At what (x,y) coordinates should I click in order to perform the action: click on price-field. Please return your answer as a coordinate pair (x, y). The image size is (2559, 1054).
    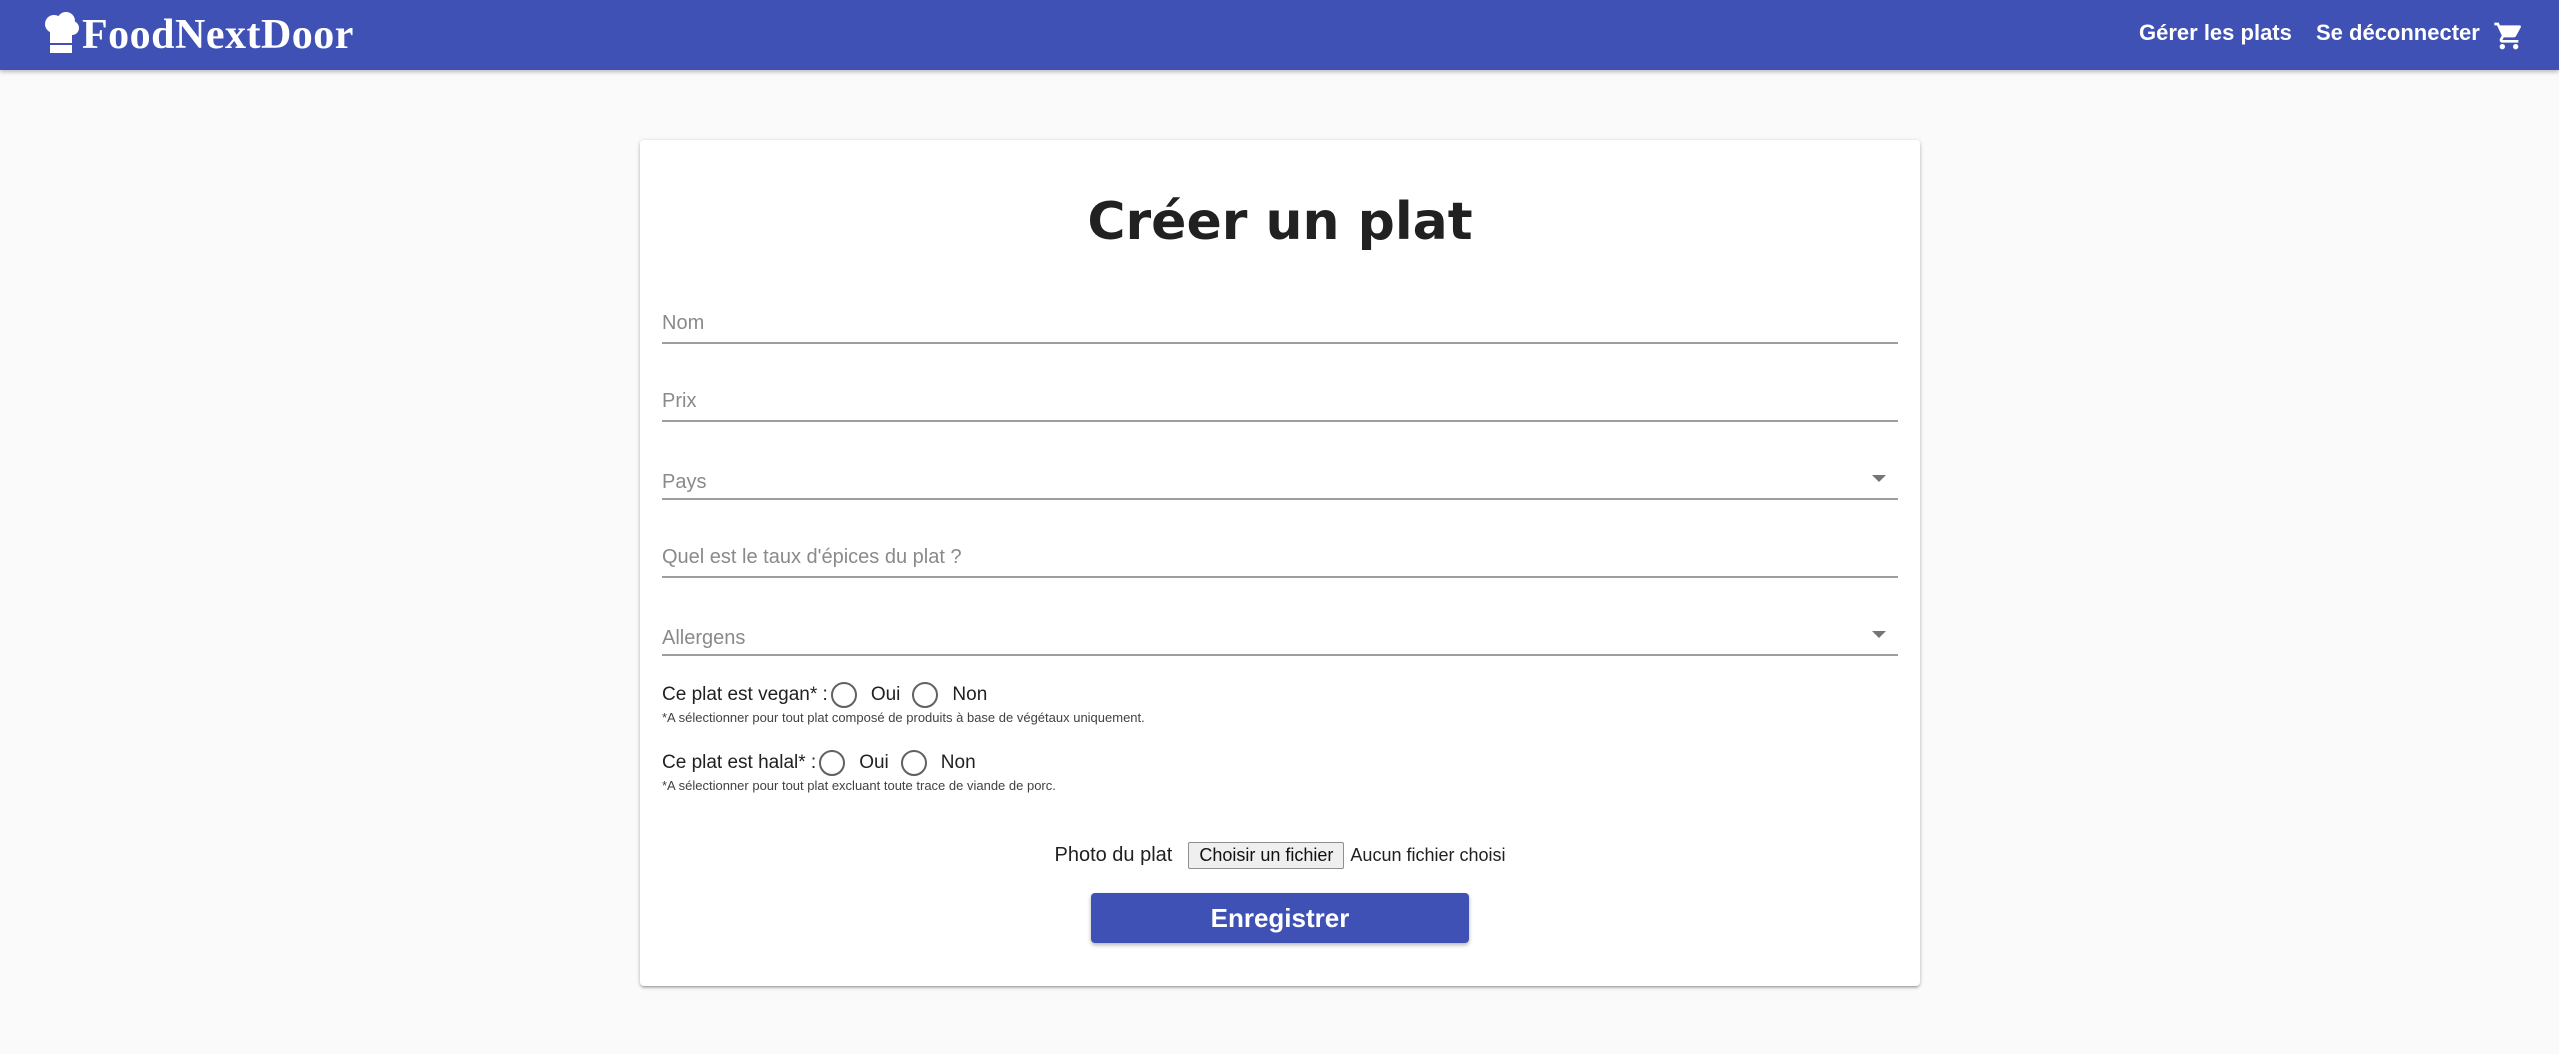
    Looking at the image, I should click on (1280, 399).